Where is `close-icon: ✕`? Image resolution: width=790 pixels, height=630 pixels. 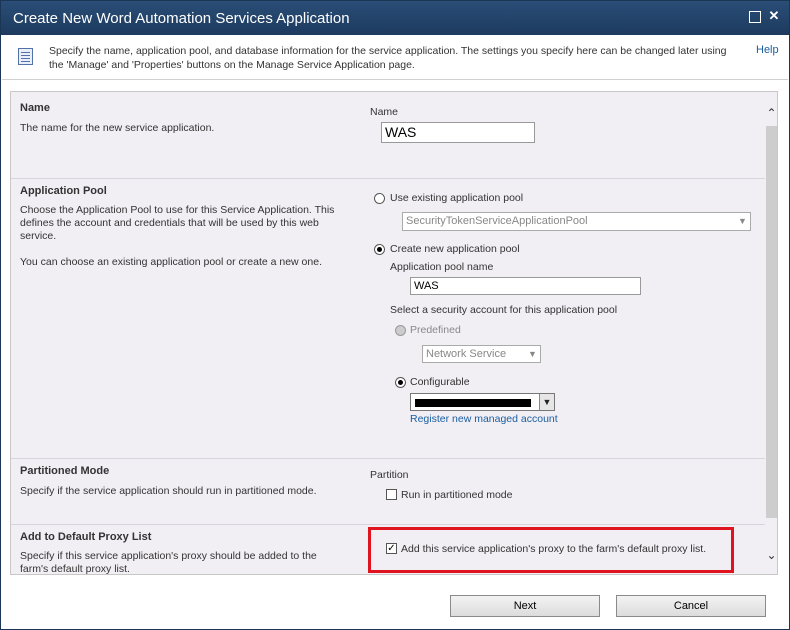 close-icon: ✕ is located at coordinates (774, 16).